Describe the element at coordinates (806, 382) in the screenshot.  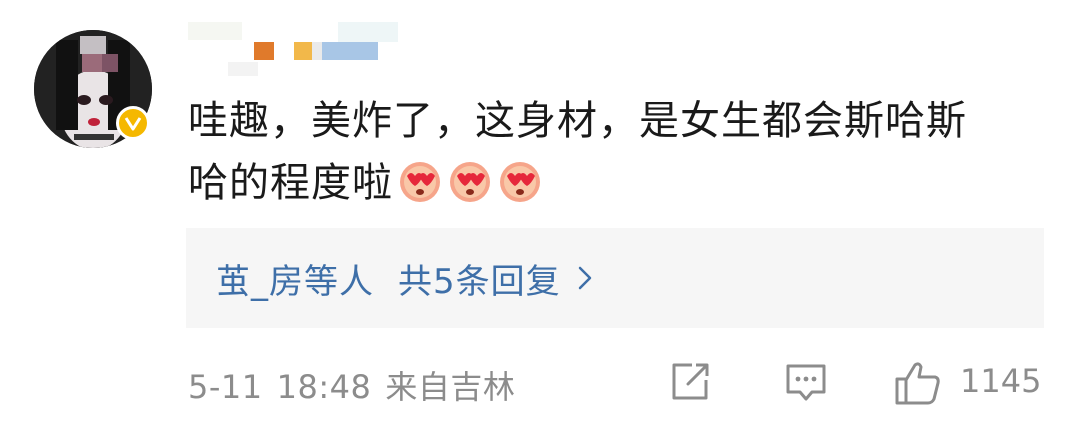
I see `comment-icon` at that location.